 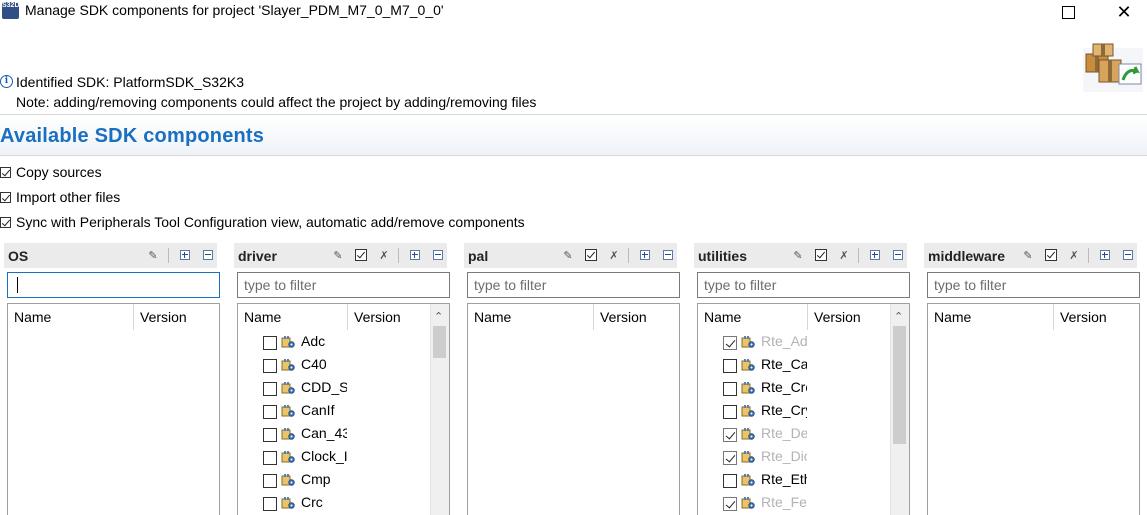 What do you see at coordinates (333, 456) in the screenshot?
I see `list-item: Clock_I` at bounding box center [333, 456].